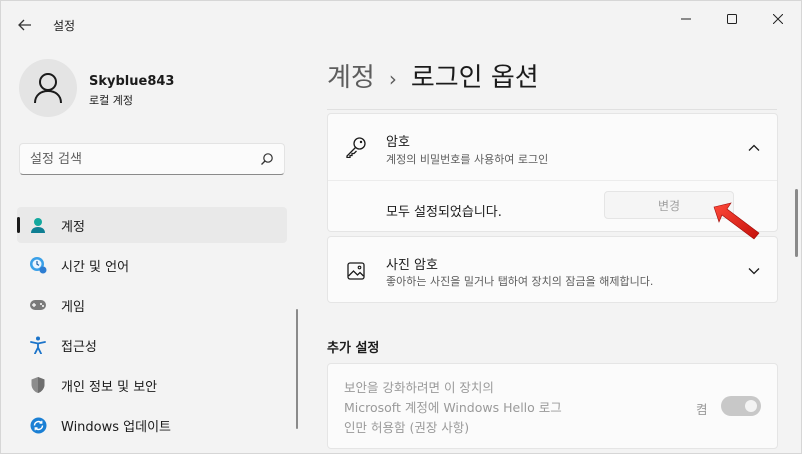  What do you see at coordinates (741, 406) in the screenshot?
I see `windows-hello-toggle` at bounding box center [741, 406].